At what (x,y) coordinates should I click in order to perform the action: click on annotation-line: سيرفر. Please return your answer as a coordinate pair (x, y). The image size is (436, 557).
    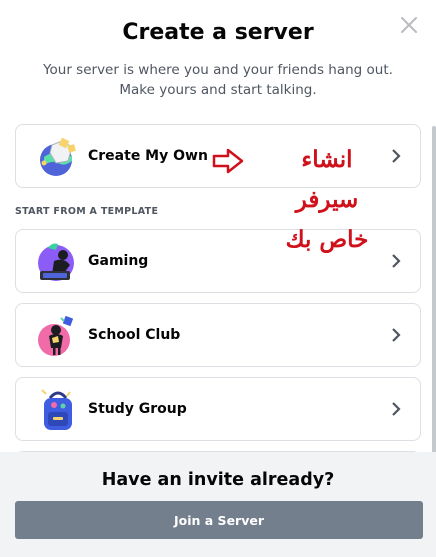
    Looking at the image, I should click on (327, 199).